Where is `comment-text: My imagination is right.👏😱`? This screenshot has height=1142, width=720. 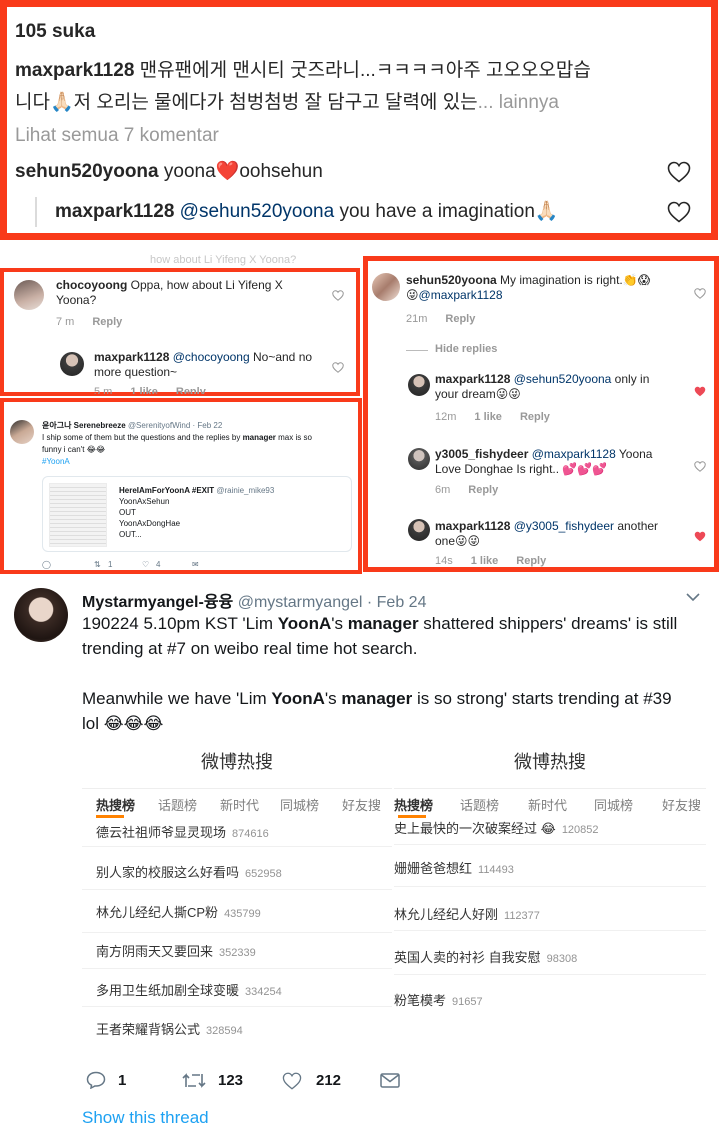 comment-text: My imagination is right.👏😱 is located at coordinates (573, 280).